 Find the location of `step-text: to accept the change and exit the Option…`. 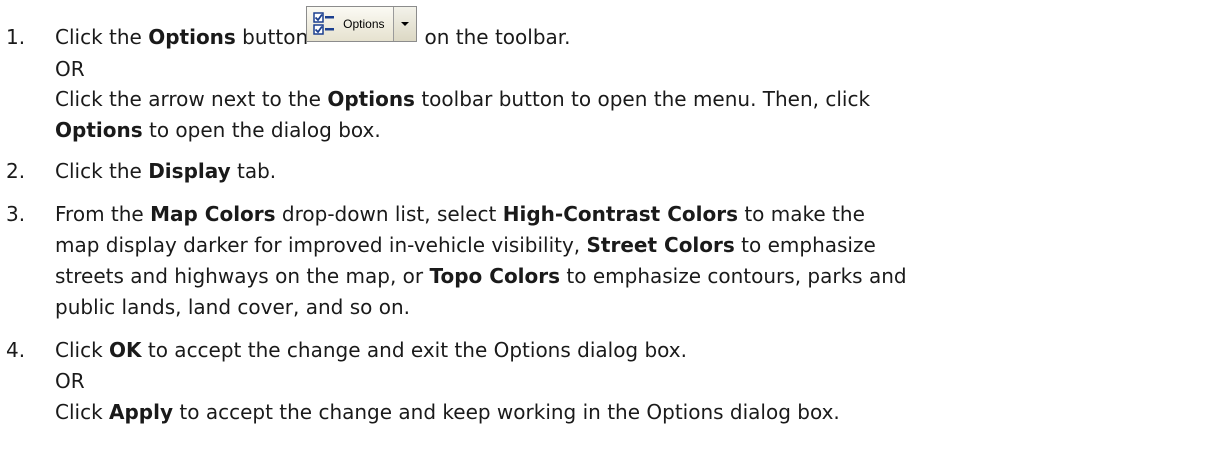

step-text: to accept the change and exit the Option… is located at coordinates (414, 350).